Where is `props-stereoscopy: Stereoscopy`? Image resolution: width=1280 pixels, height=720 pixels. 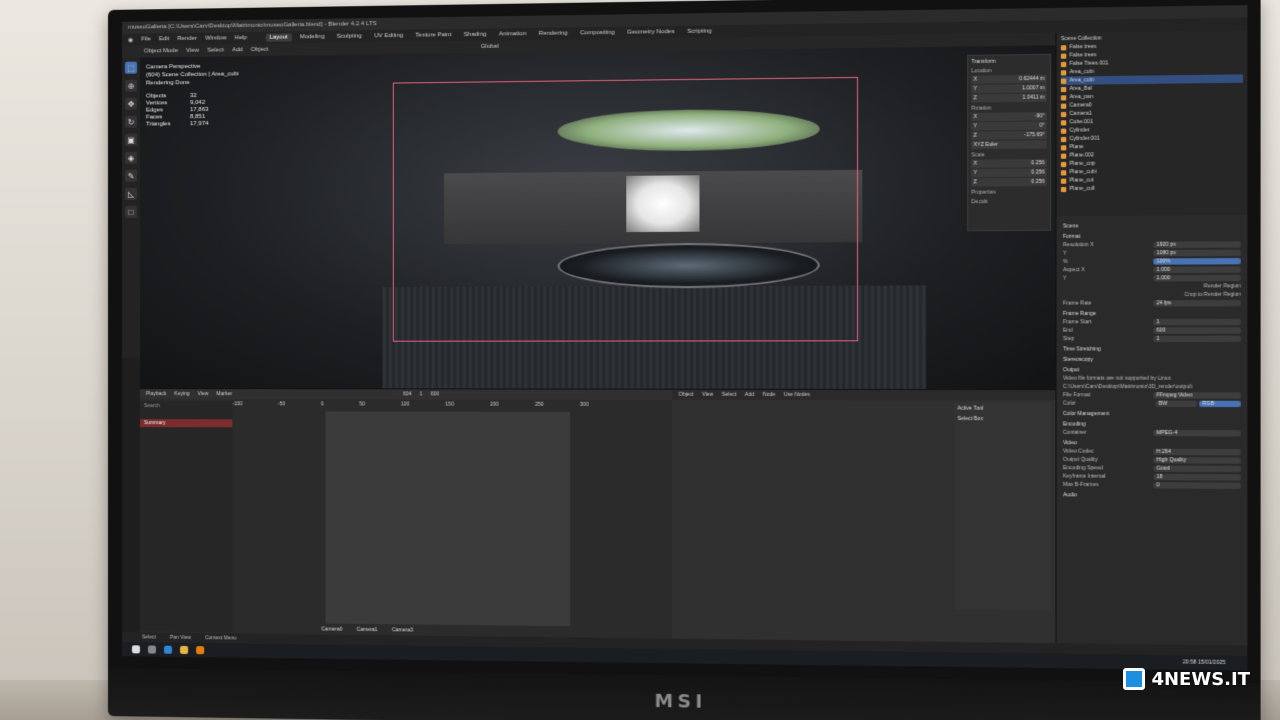 props-stereoscopy: Stereoscopy is located at coordinates (1152, 360).